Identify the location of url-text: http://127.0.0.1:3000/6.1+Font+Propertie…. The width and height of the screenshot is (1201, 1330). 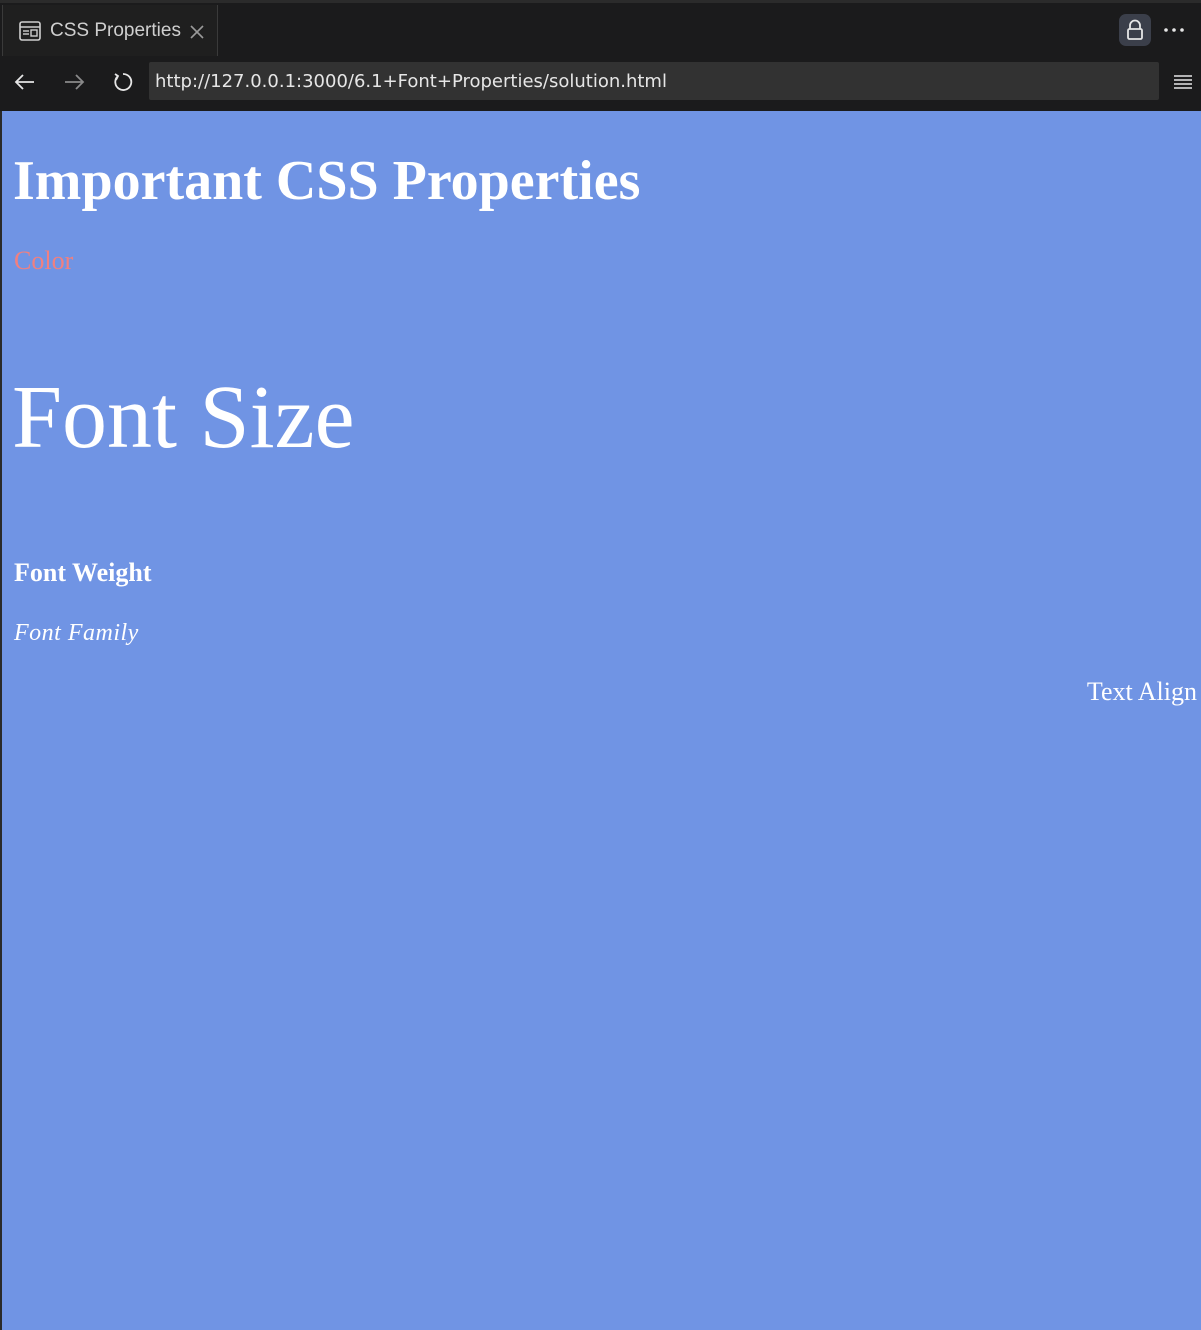
(411, 81).